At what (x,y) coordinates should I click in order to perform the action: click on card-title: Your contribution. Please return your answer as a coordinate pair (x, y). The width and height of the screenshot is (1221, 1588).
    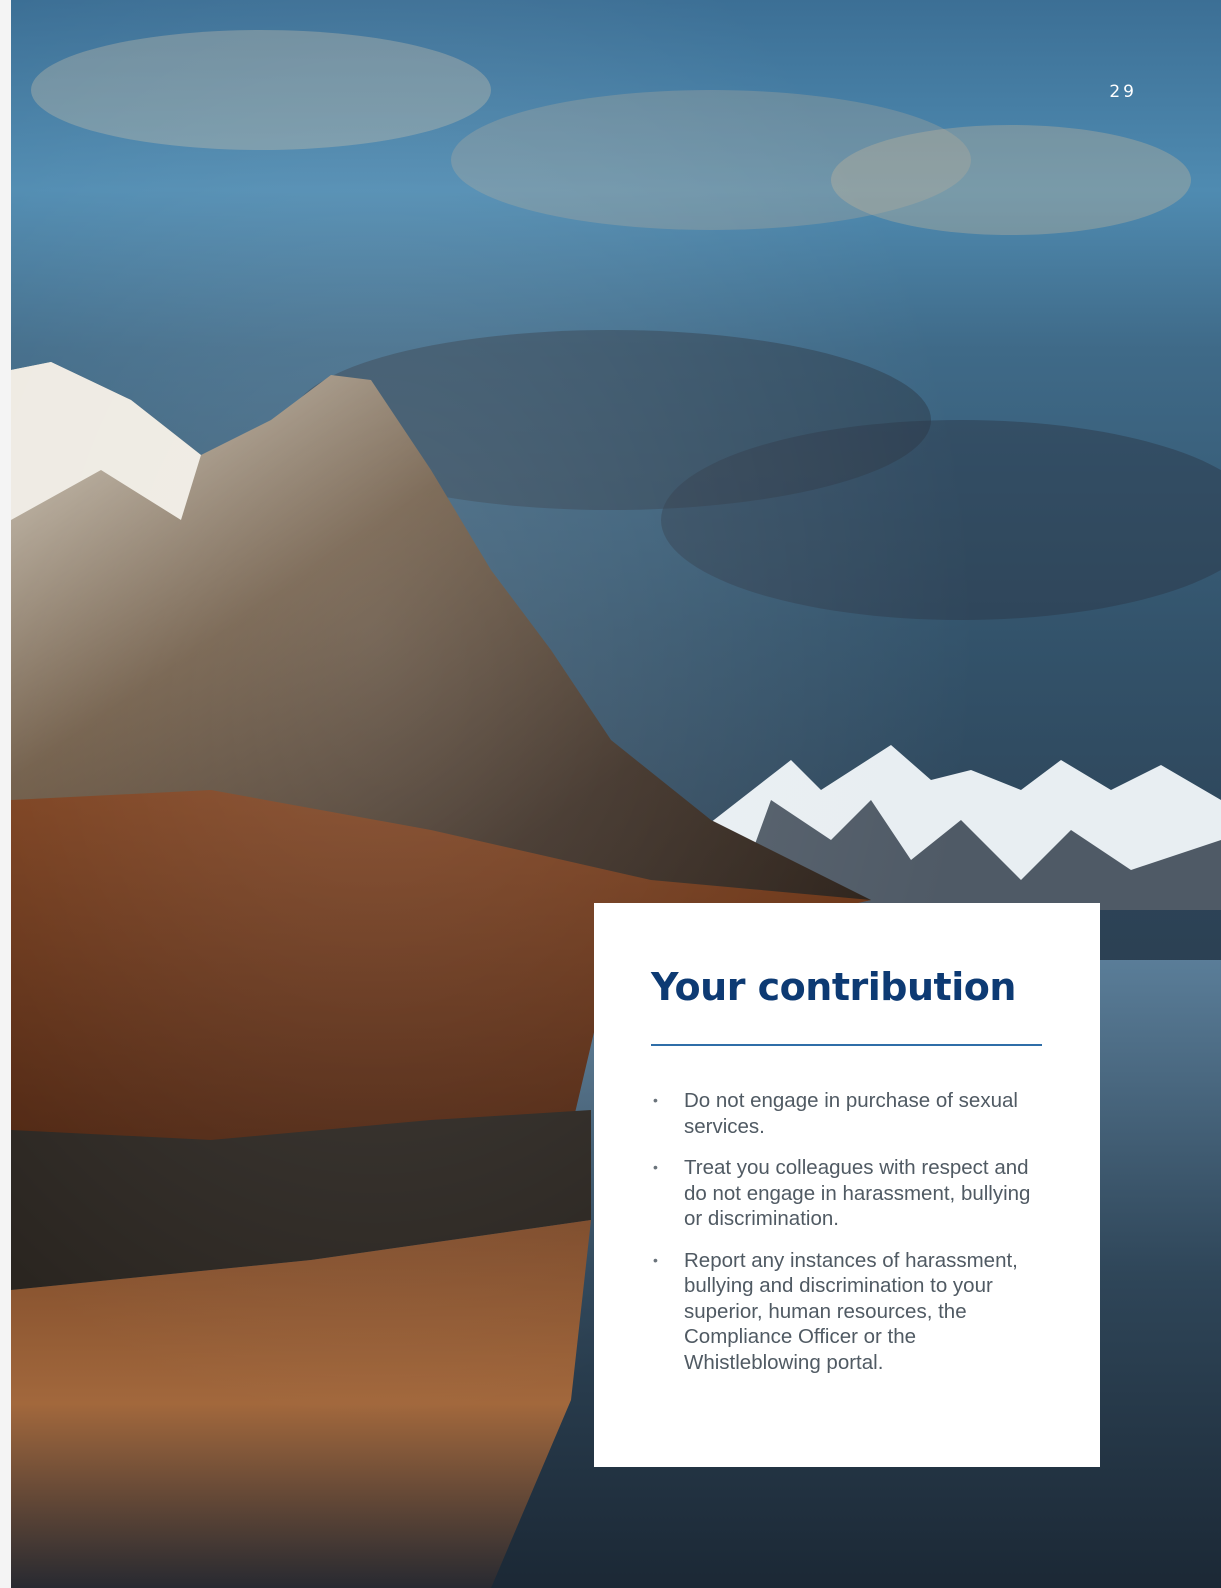
    Looking at the image, I should click on (833, 987).